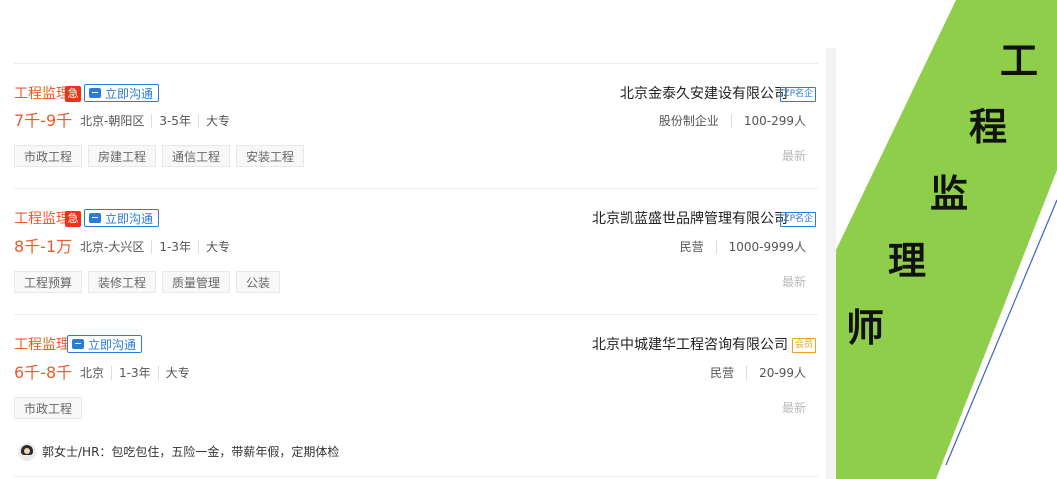 The width and height of the screenshot is (1057, 479). I want to click on hr-avatar, so click(27, 452).